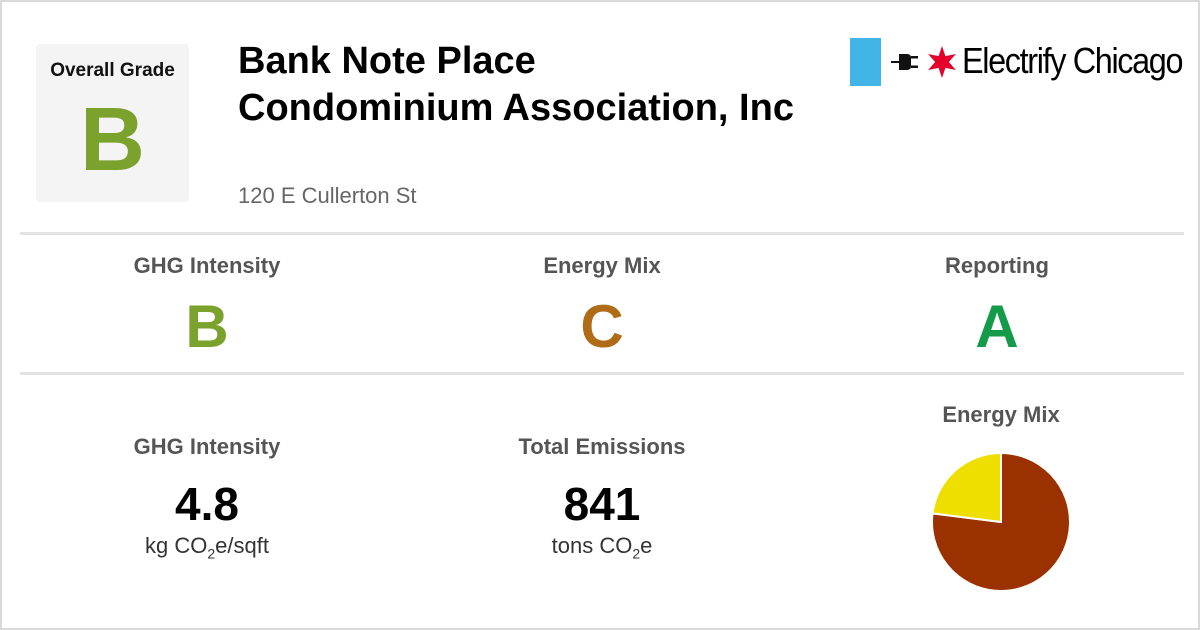 Image resolution: width=1200 pixels, height=630 pixels. What do you see at coordinates (207, 265) in the screenshot?
I see `ghg-grade-label: GHG Intensity` at bounding box center [207, 265].